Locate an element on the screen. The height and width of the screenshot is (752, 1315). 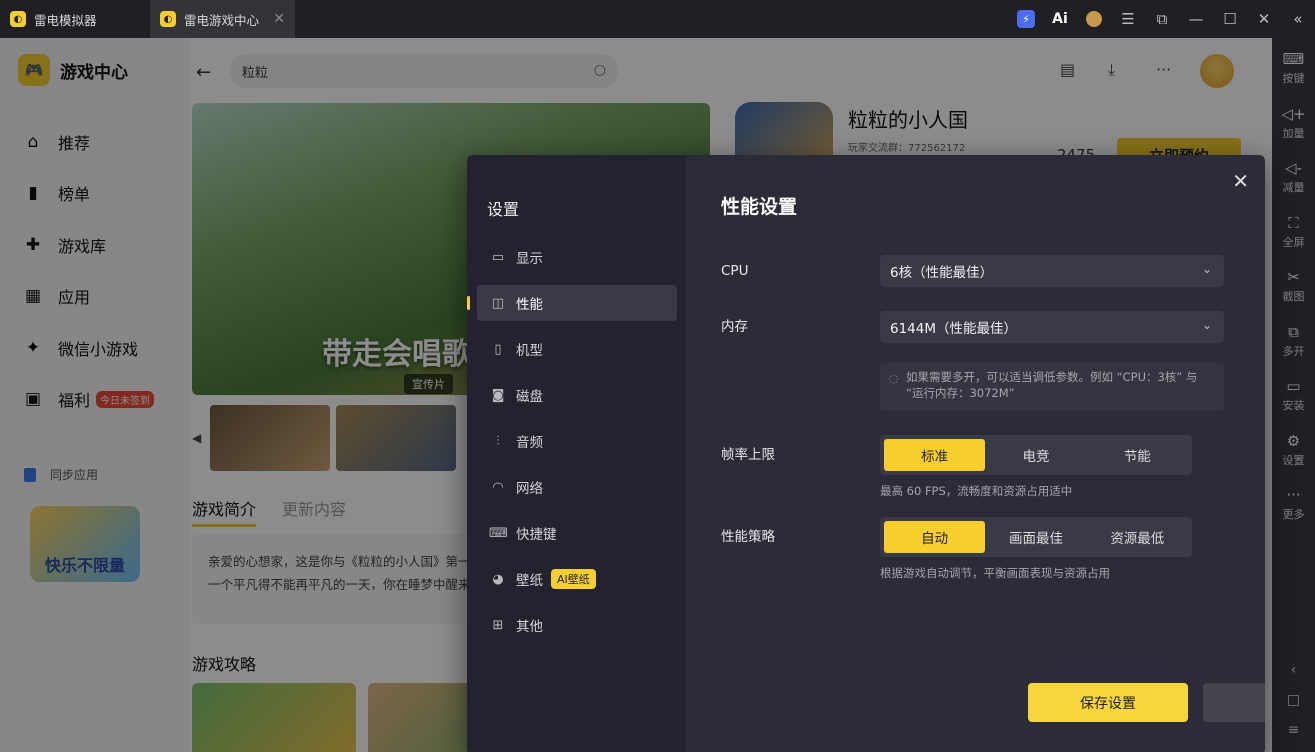
settings-item-label: 快捷键 is located at coordinates (536, 535).